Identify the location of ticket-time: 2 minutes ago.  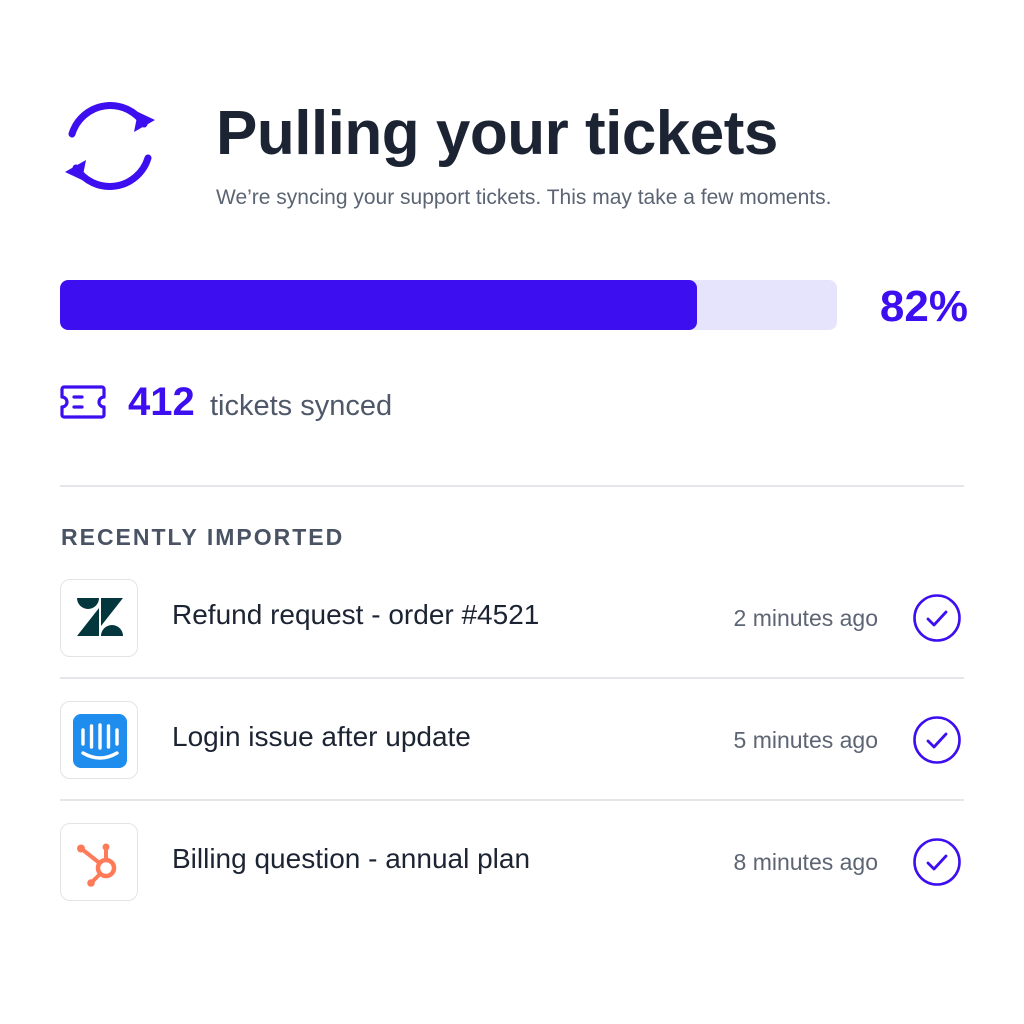
(805, 618).